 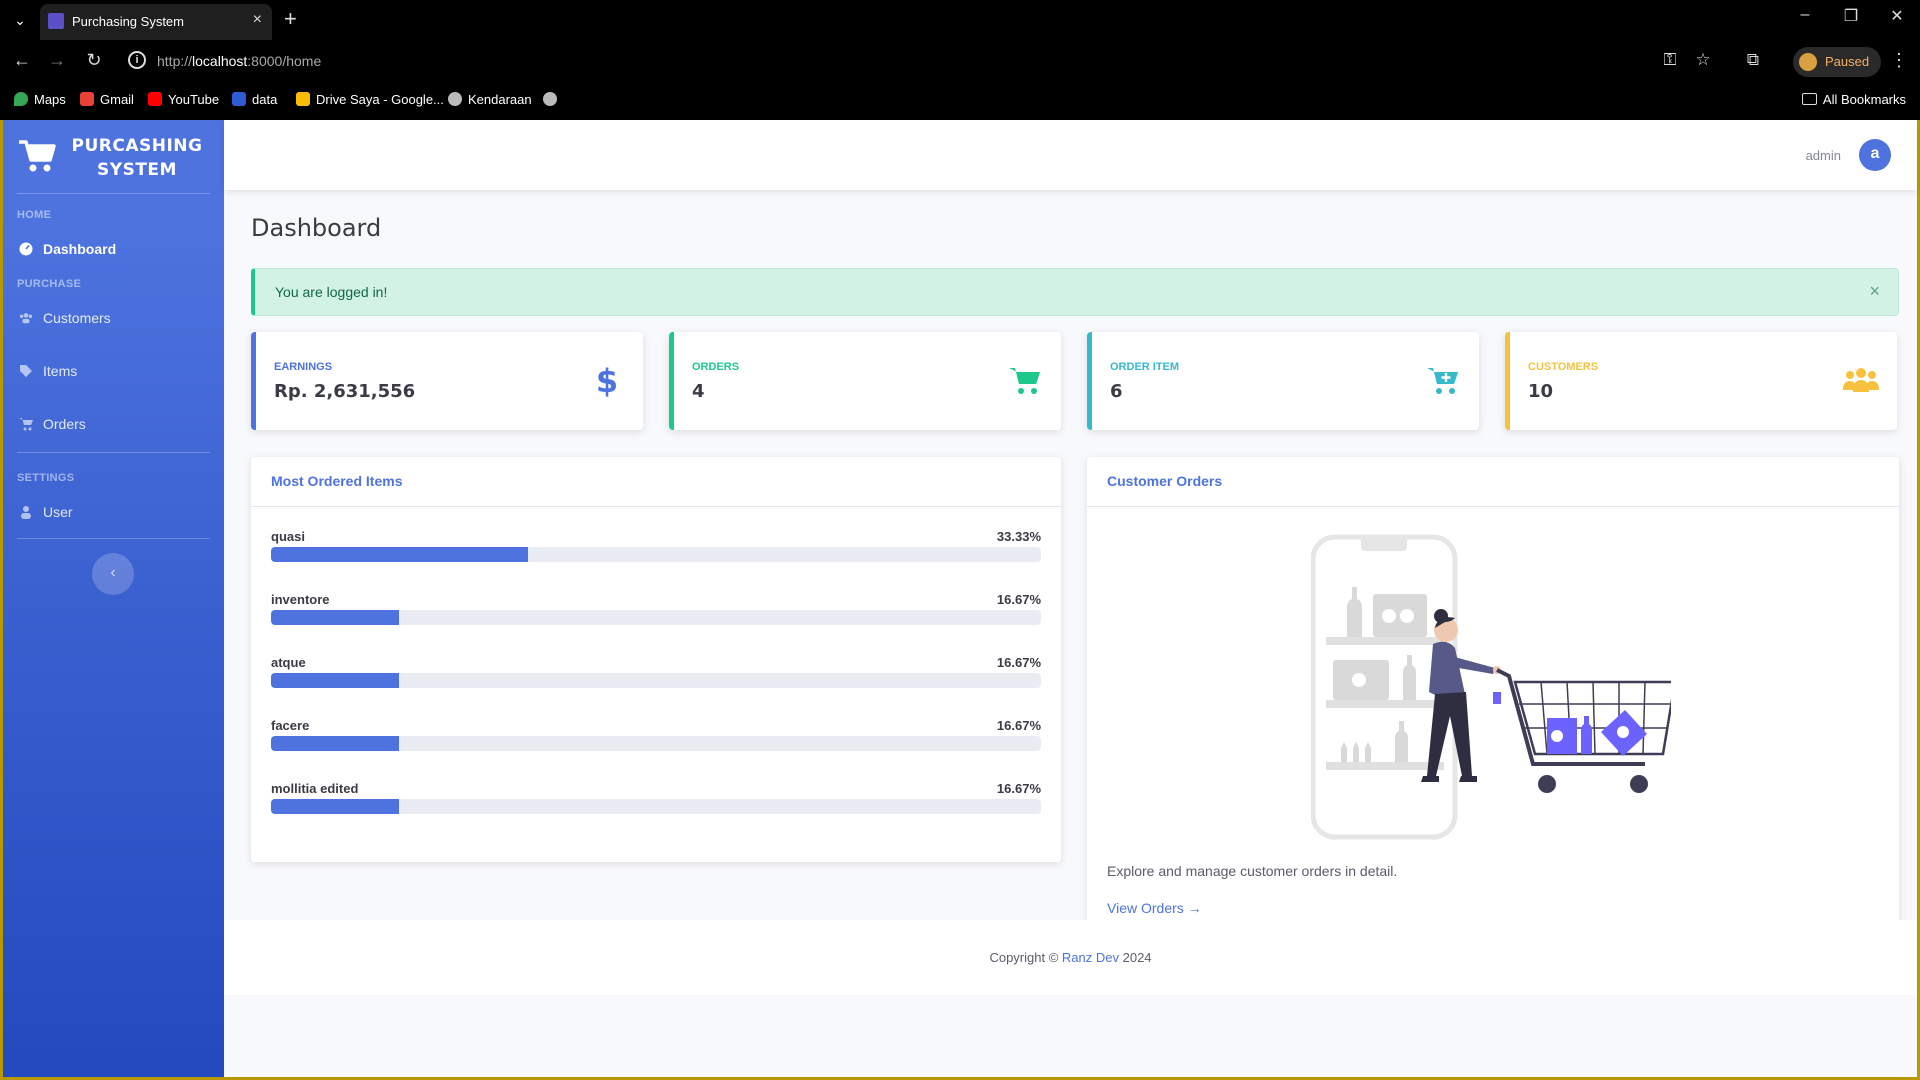 I want to click on sidebar-item-label: Items, so click(x=60, y=371).